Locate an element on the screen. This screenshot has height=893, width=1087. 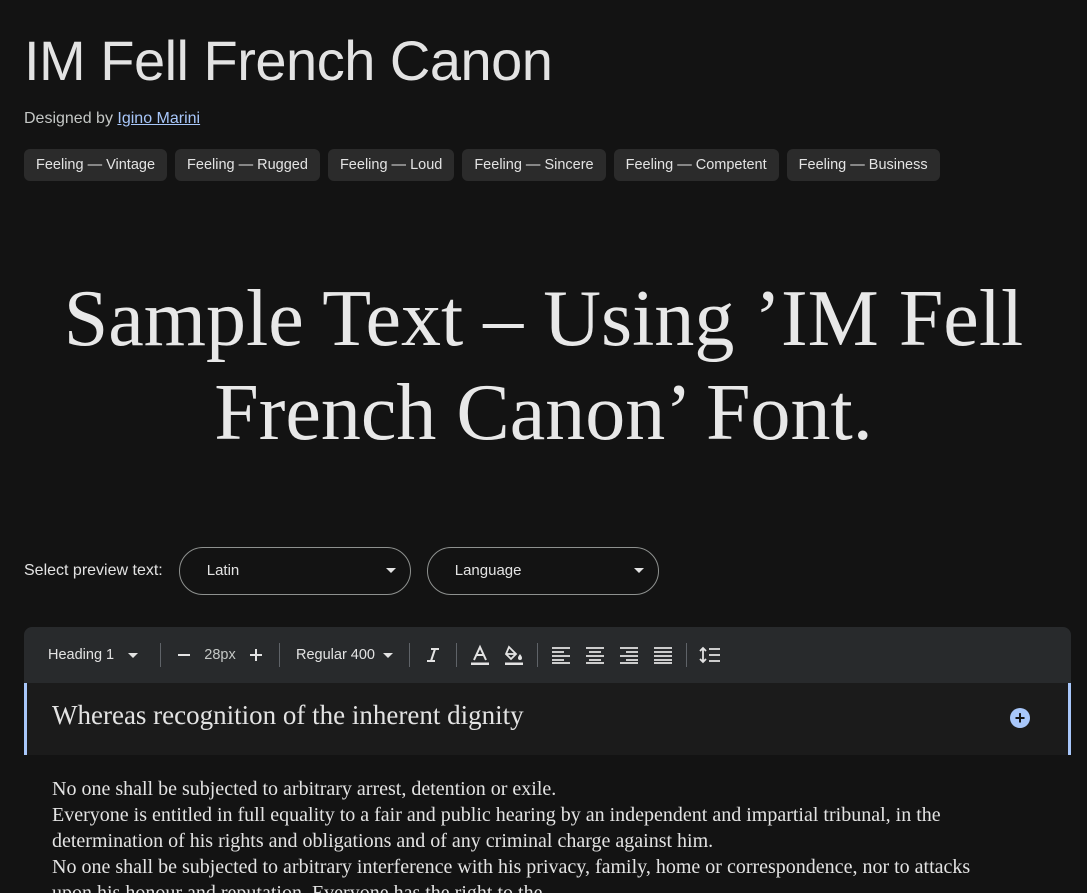
script-select-value: Latin is located at coordinates (223, 570).